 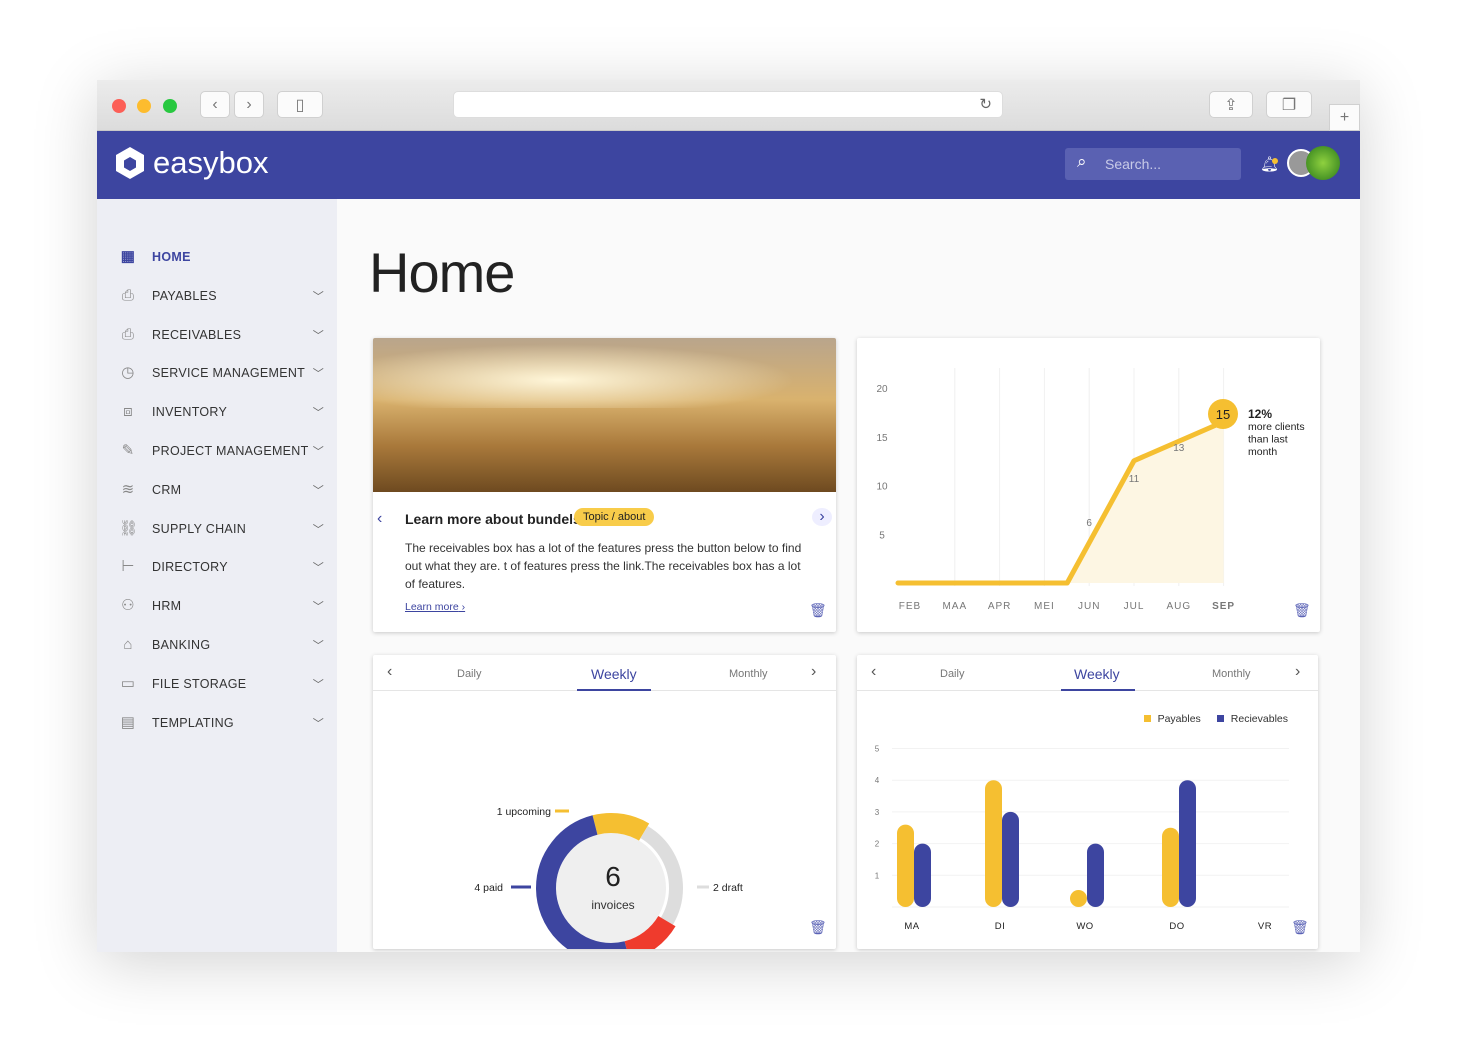 What do you see at coordinates (873, 672) in the screenshot?
I see `previous-period-icon: ‹` at bounding box center [873, 672].